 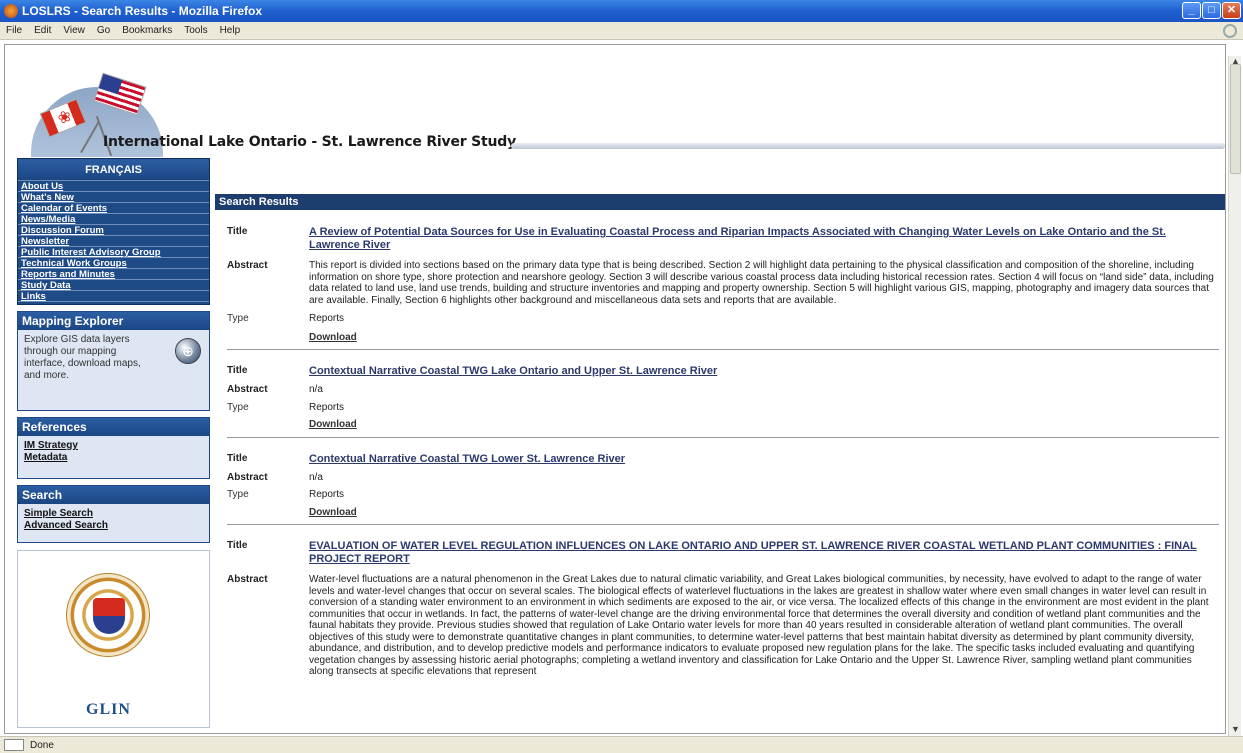 What do you see at coordinates (42, 745) in the screenshot?
I see `status-text: Done` at bounding box center [42, 745].